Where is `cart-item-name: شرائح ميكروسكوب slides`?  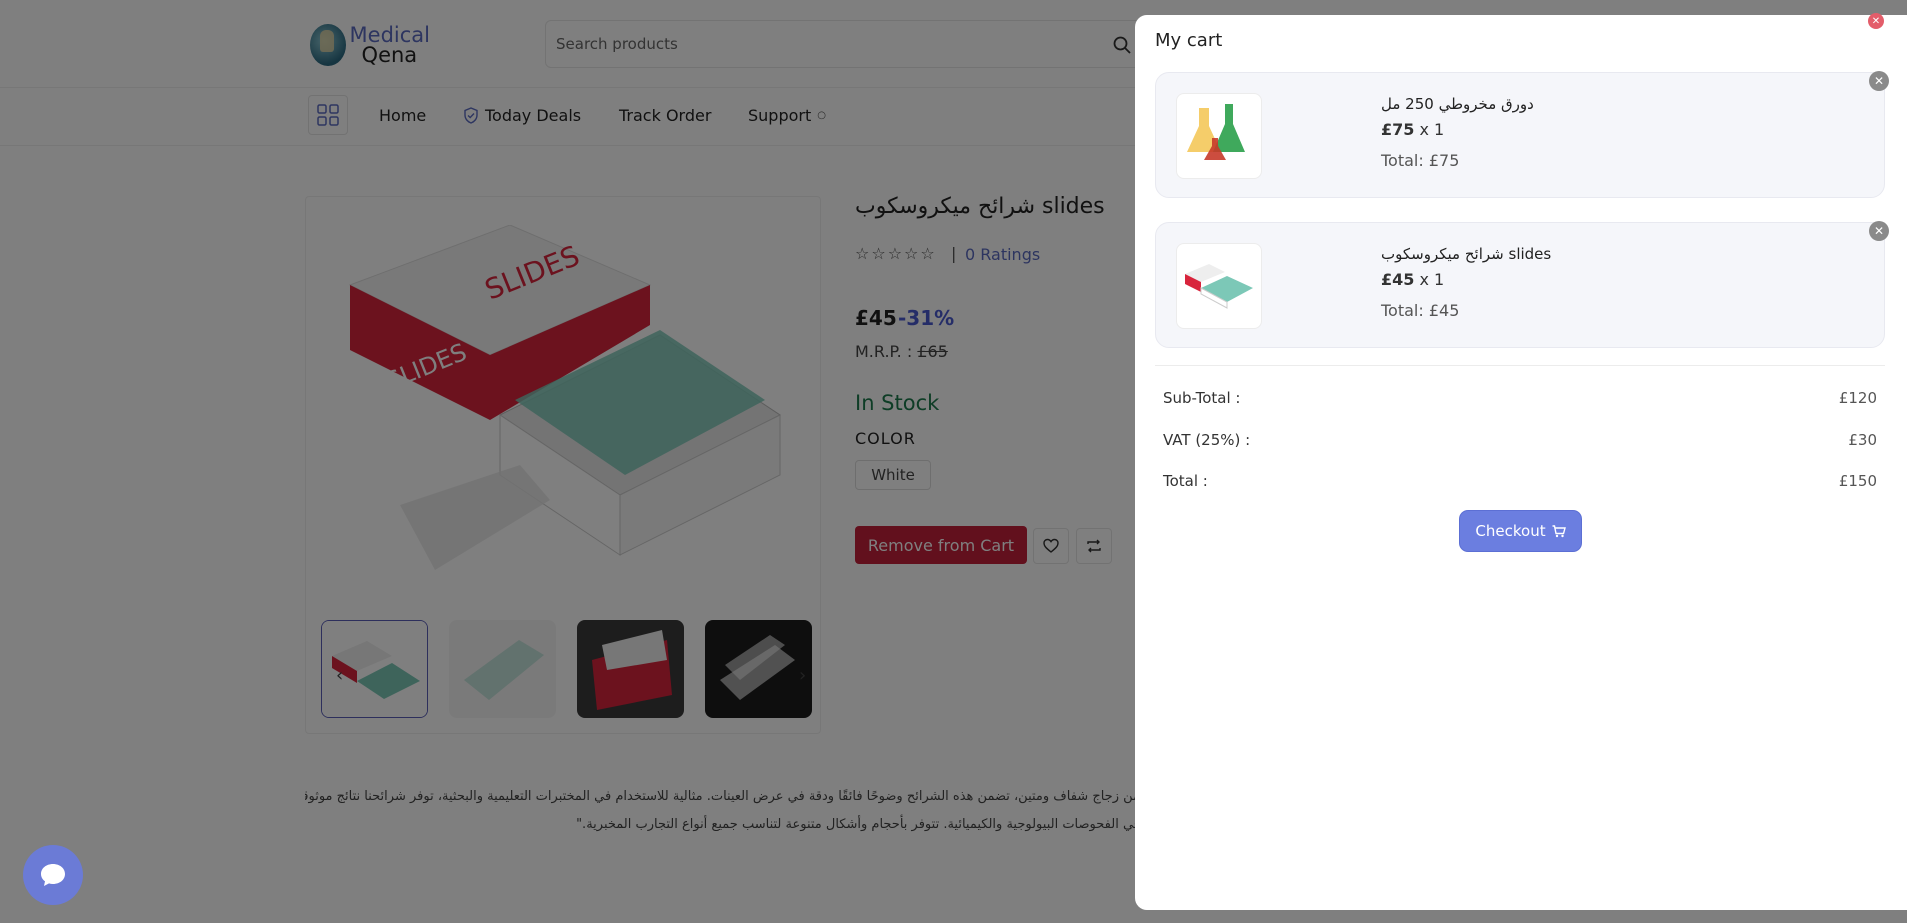 cart-item-name: شرائح ميكروسكوب slides is located at coordinates (1466, 254).